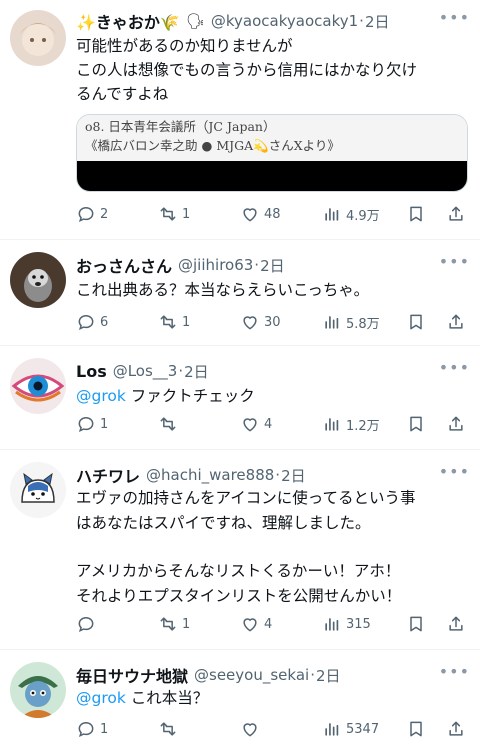 This screenshot has height=749, width=480. I want to click on handle: @hachi_ware888, so click(210, 475).